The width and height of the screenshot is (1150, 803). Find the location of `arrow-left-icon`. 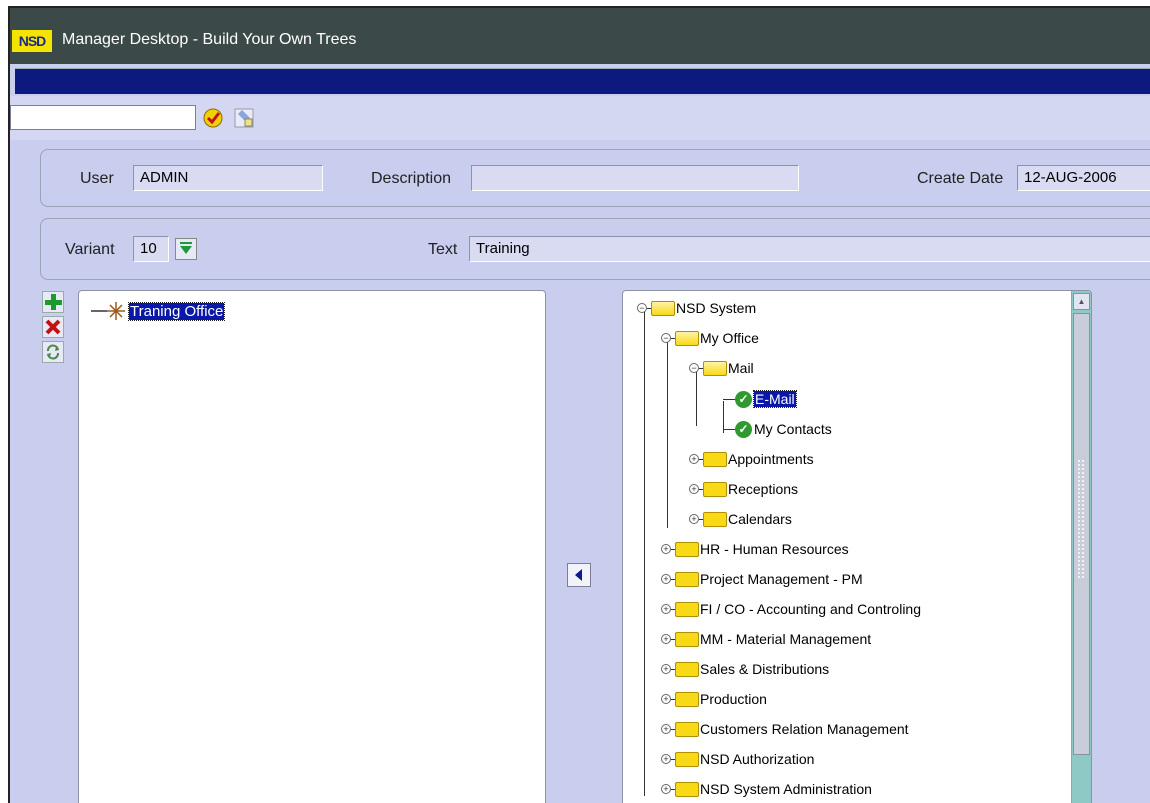

arrow-left-icon is located at coordinates (578, 575).